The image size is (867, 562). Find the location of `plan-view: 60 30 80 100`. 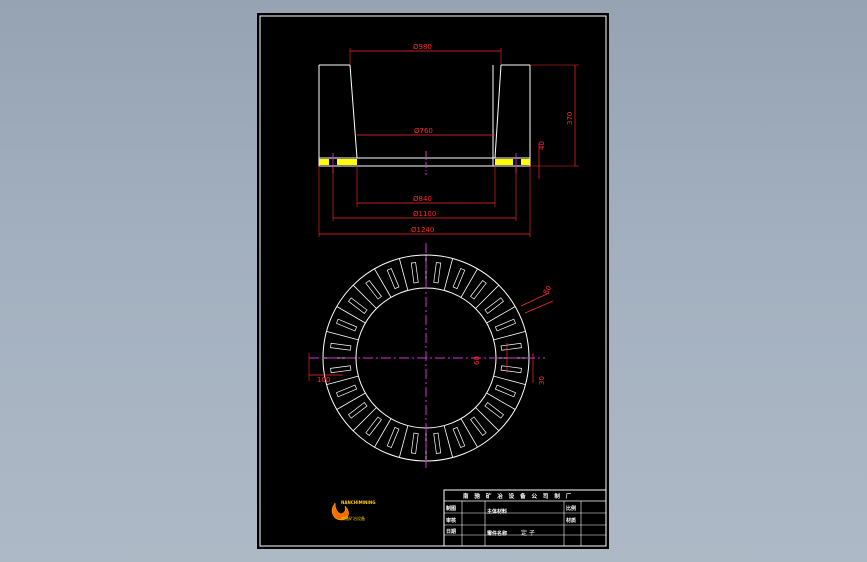

plan-view: 60 30 80 100 is located at coordinates (431, 355).